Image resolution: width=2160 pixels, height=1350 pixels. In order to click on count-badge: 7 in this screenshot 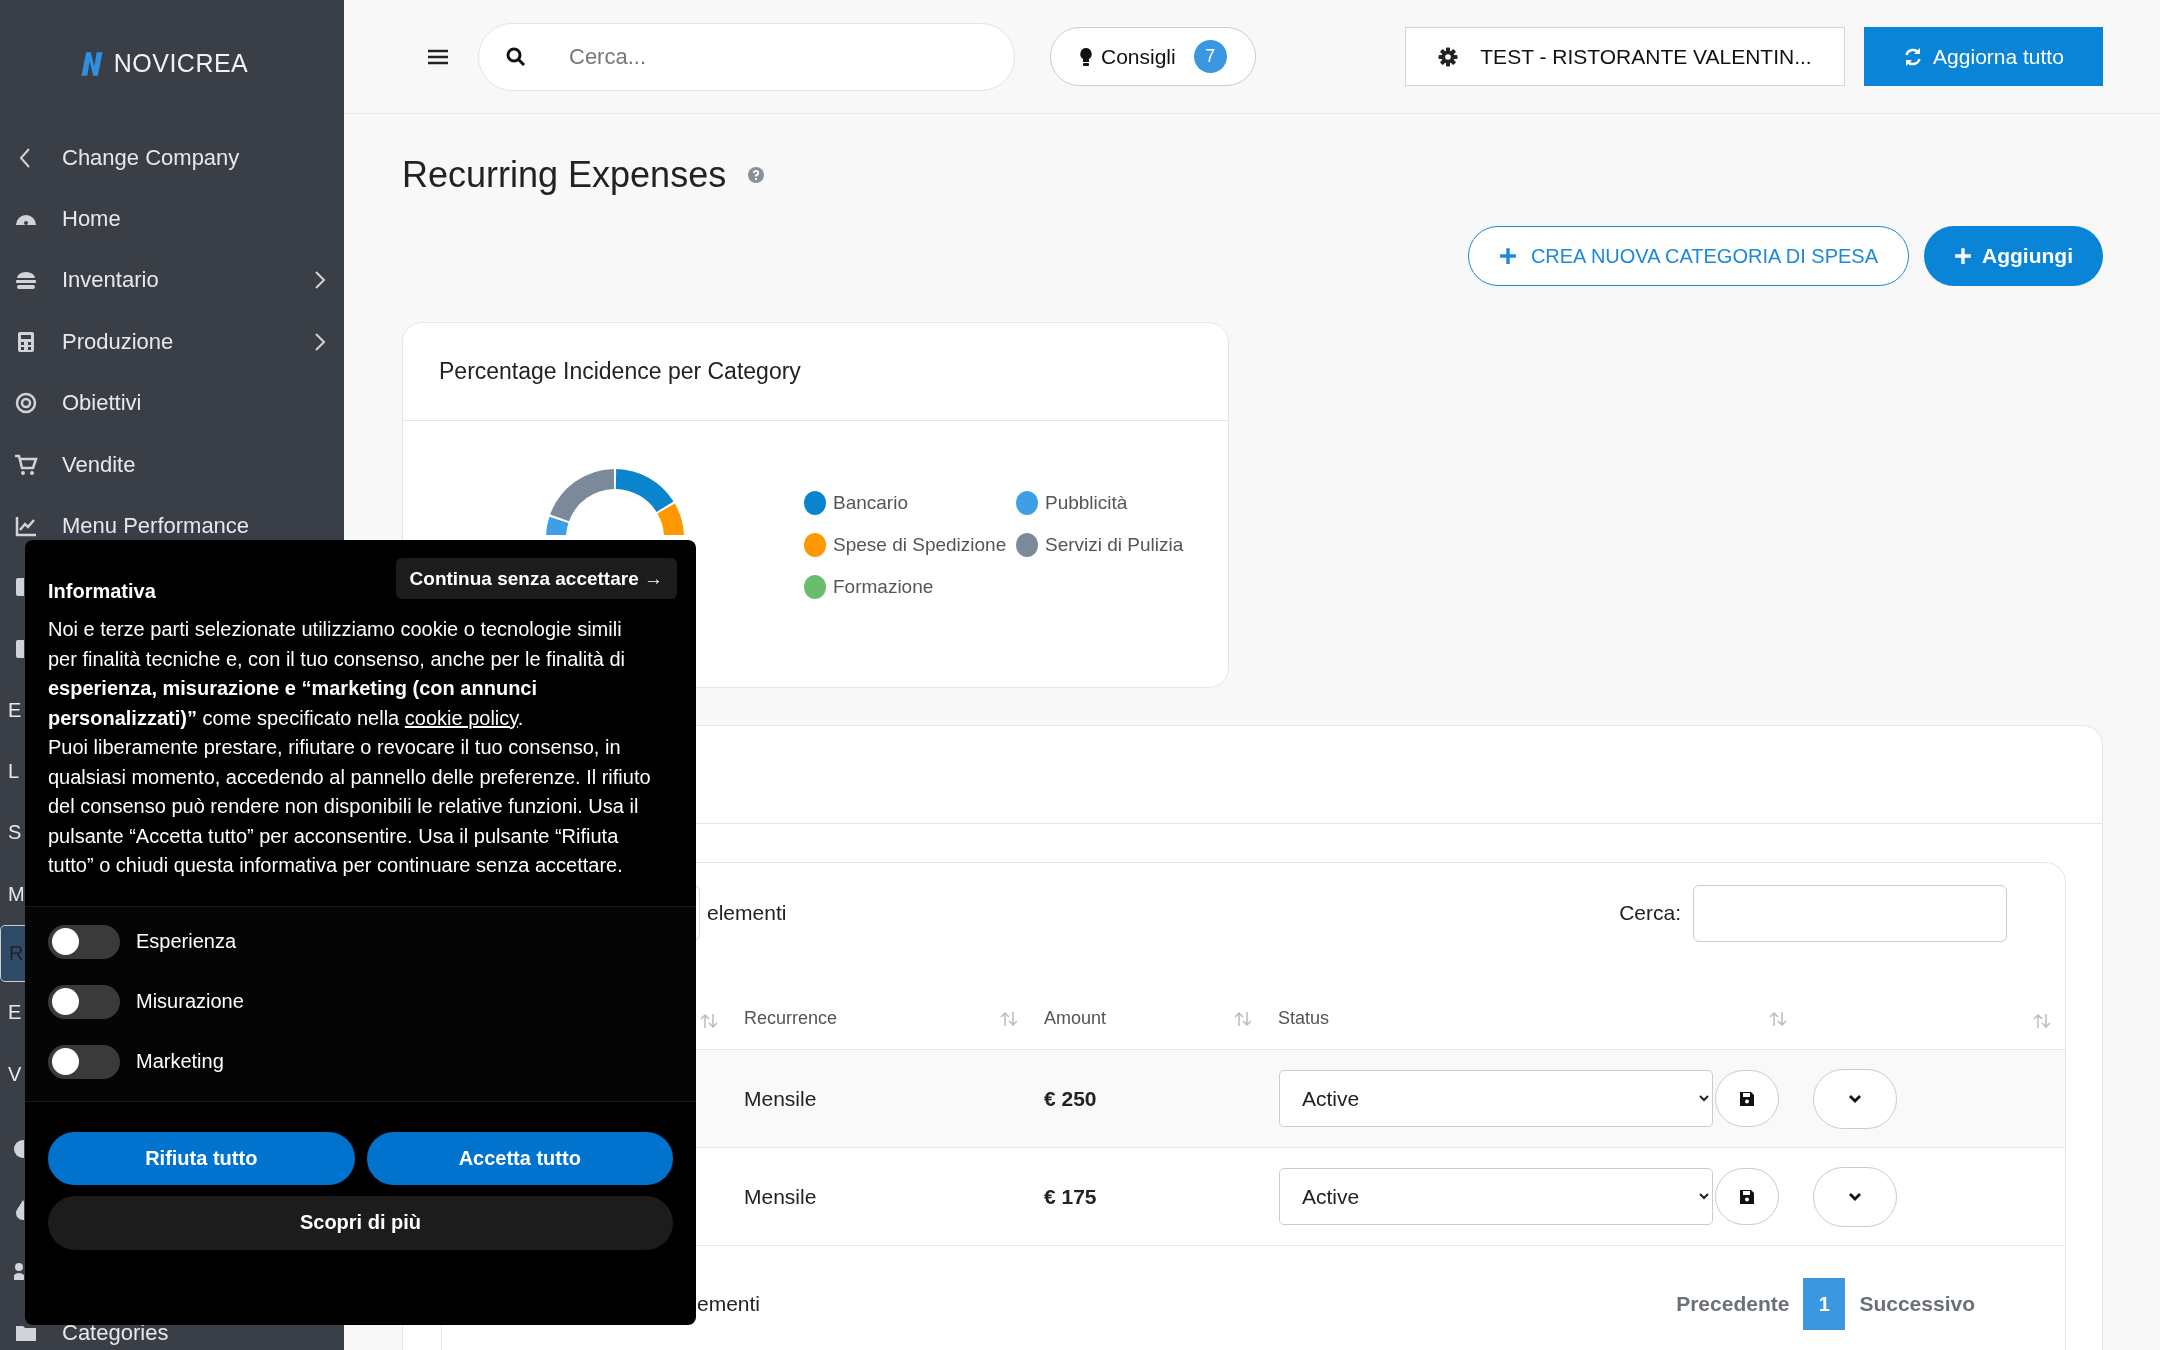, I will do `click(1210, 56)`.